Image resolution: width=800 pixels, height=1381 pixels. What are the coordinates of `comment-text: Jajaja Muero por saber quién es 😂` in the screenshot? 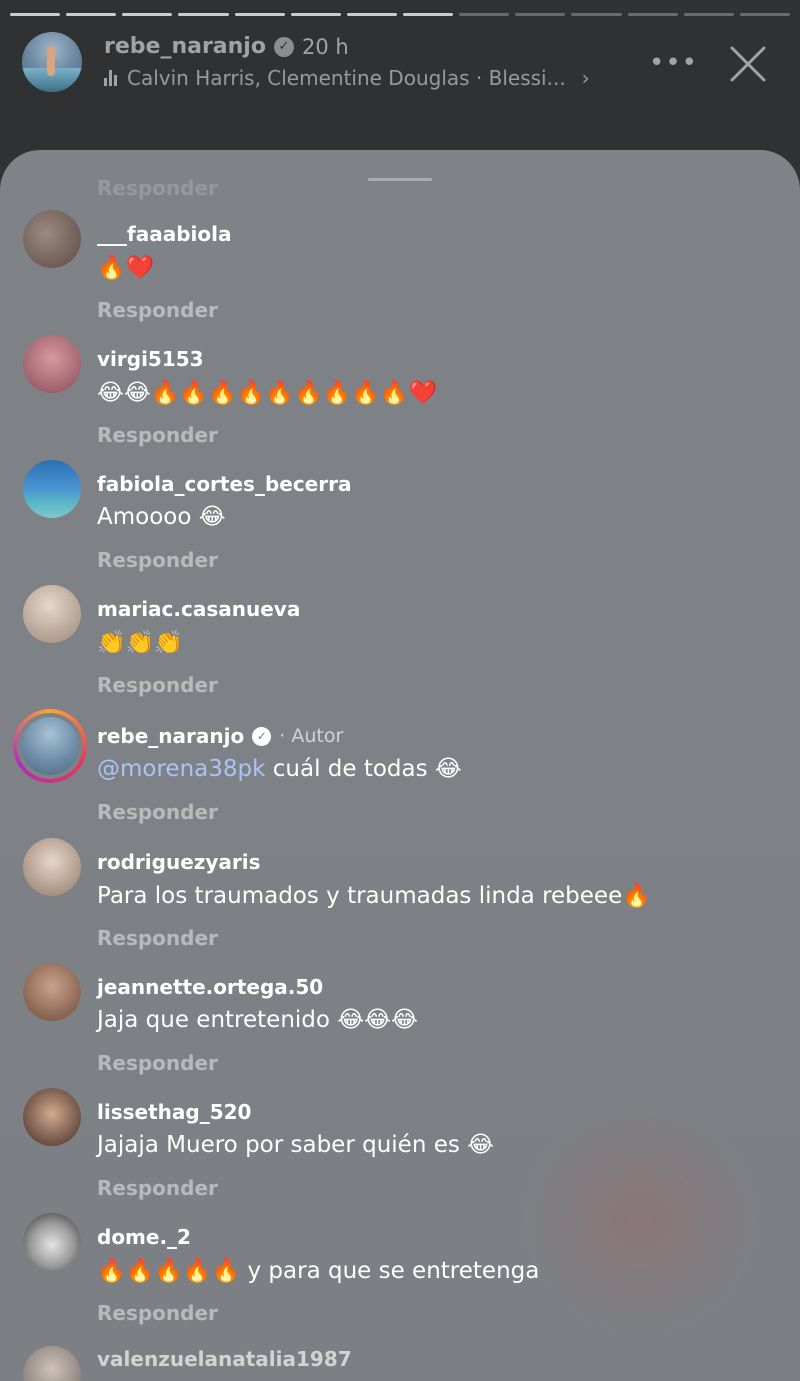 It's located at (296, 1145).